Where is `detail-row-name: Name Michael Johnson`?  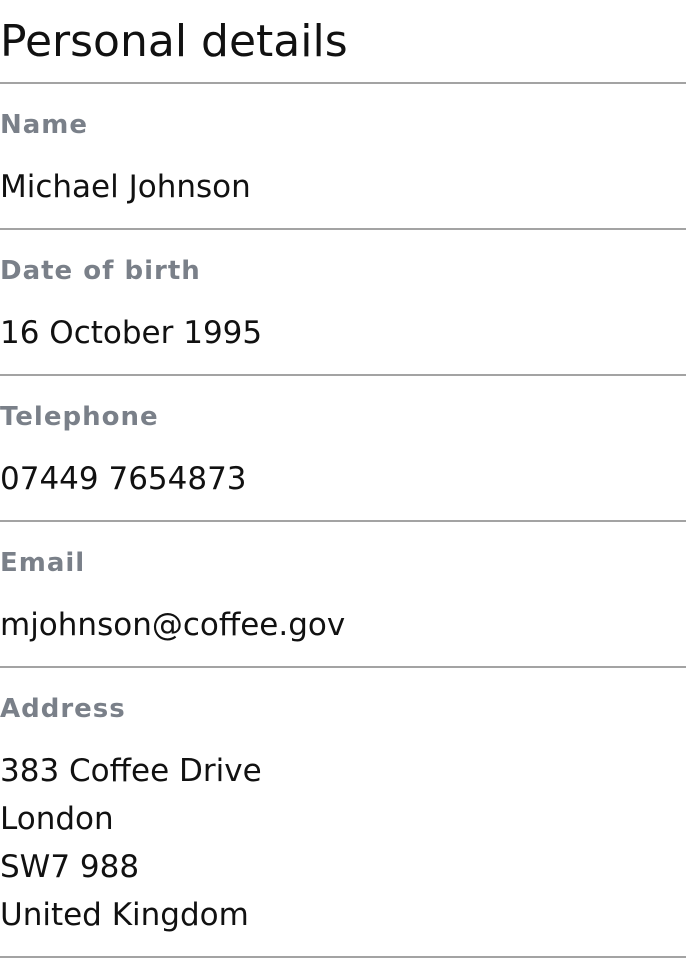 detail-row-name: Name Michael Johnson is located at coordinates (343, 157).